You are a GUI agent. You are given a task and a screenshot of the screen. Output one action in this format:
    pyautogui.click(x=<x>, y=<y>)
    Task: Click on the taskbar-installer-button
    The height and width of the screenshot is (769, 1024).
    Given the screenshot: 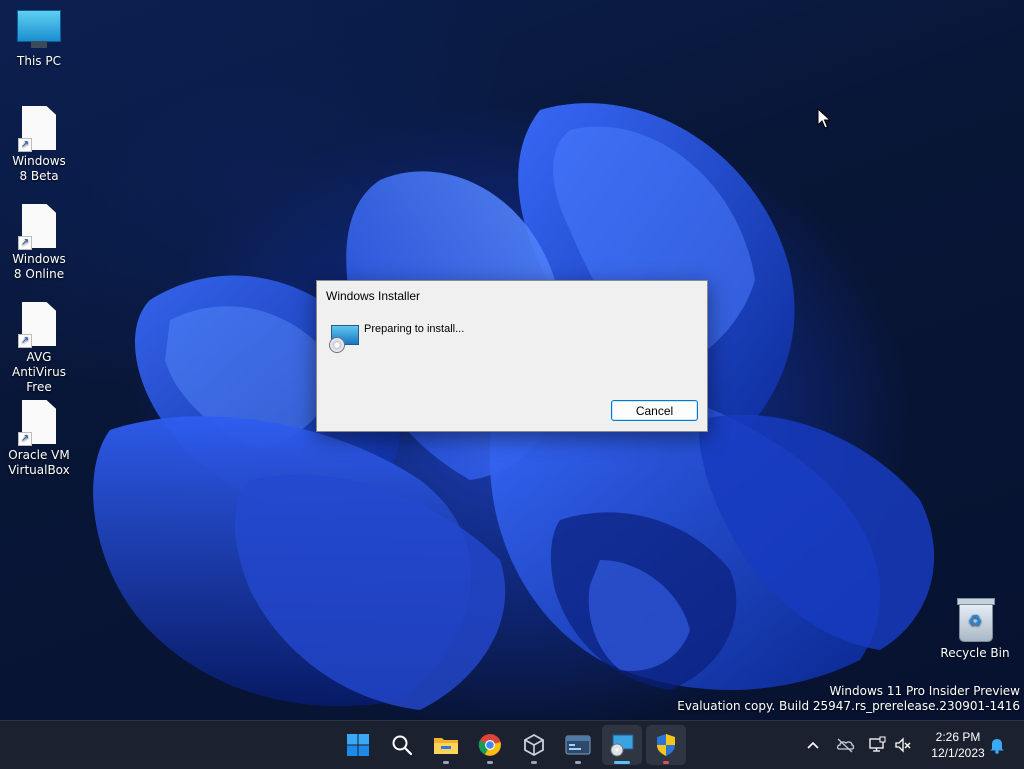 What is the action you would take?
    pyautogui.click(x=622, y=745)
    